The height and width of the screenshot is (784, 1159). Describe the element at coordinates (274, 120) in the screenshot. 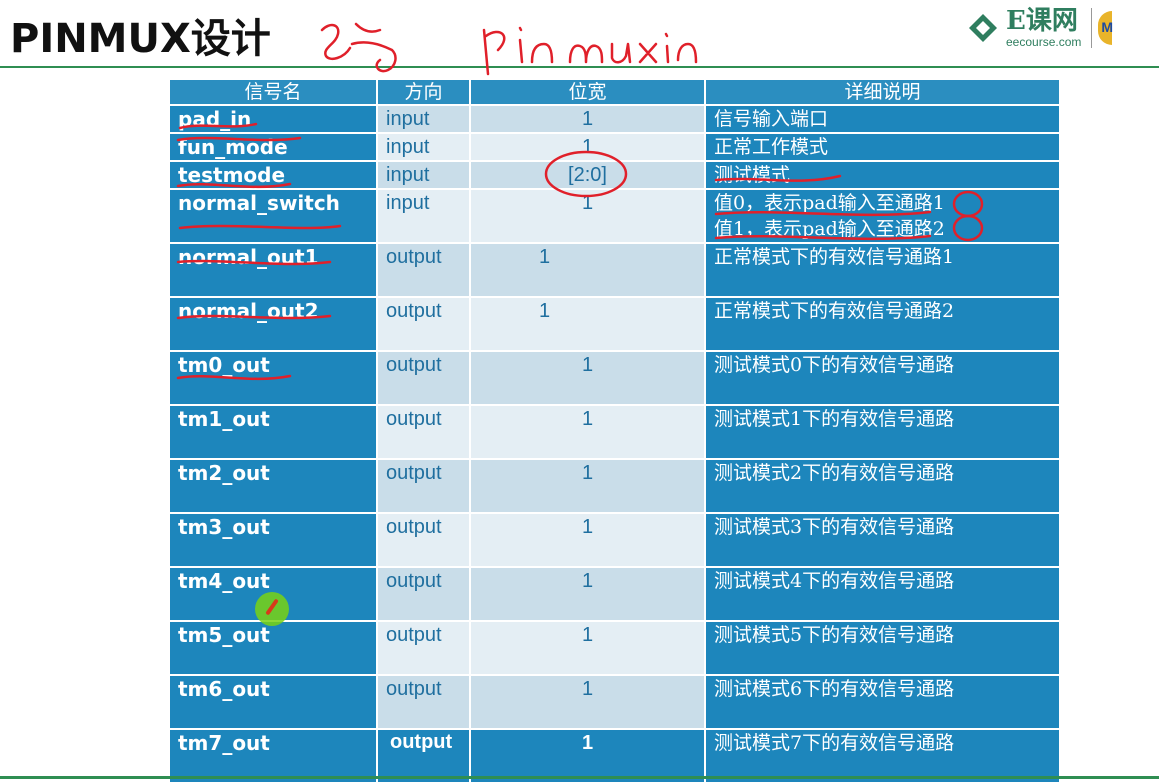

I see `signal-name: pad_in` at that location.